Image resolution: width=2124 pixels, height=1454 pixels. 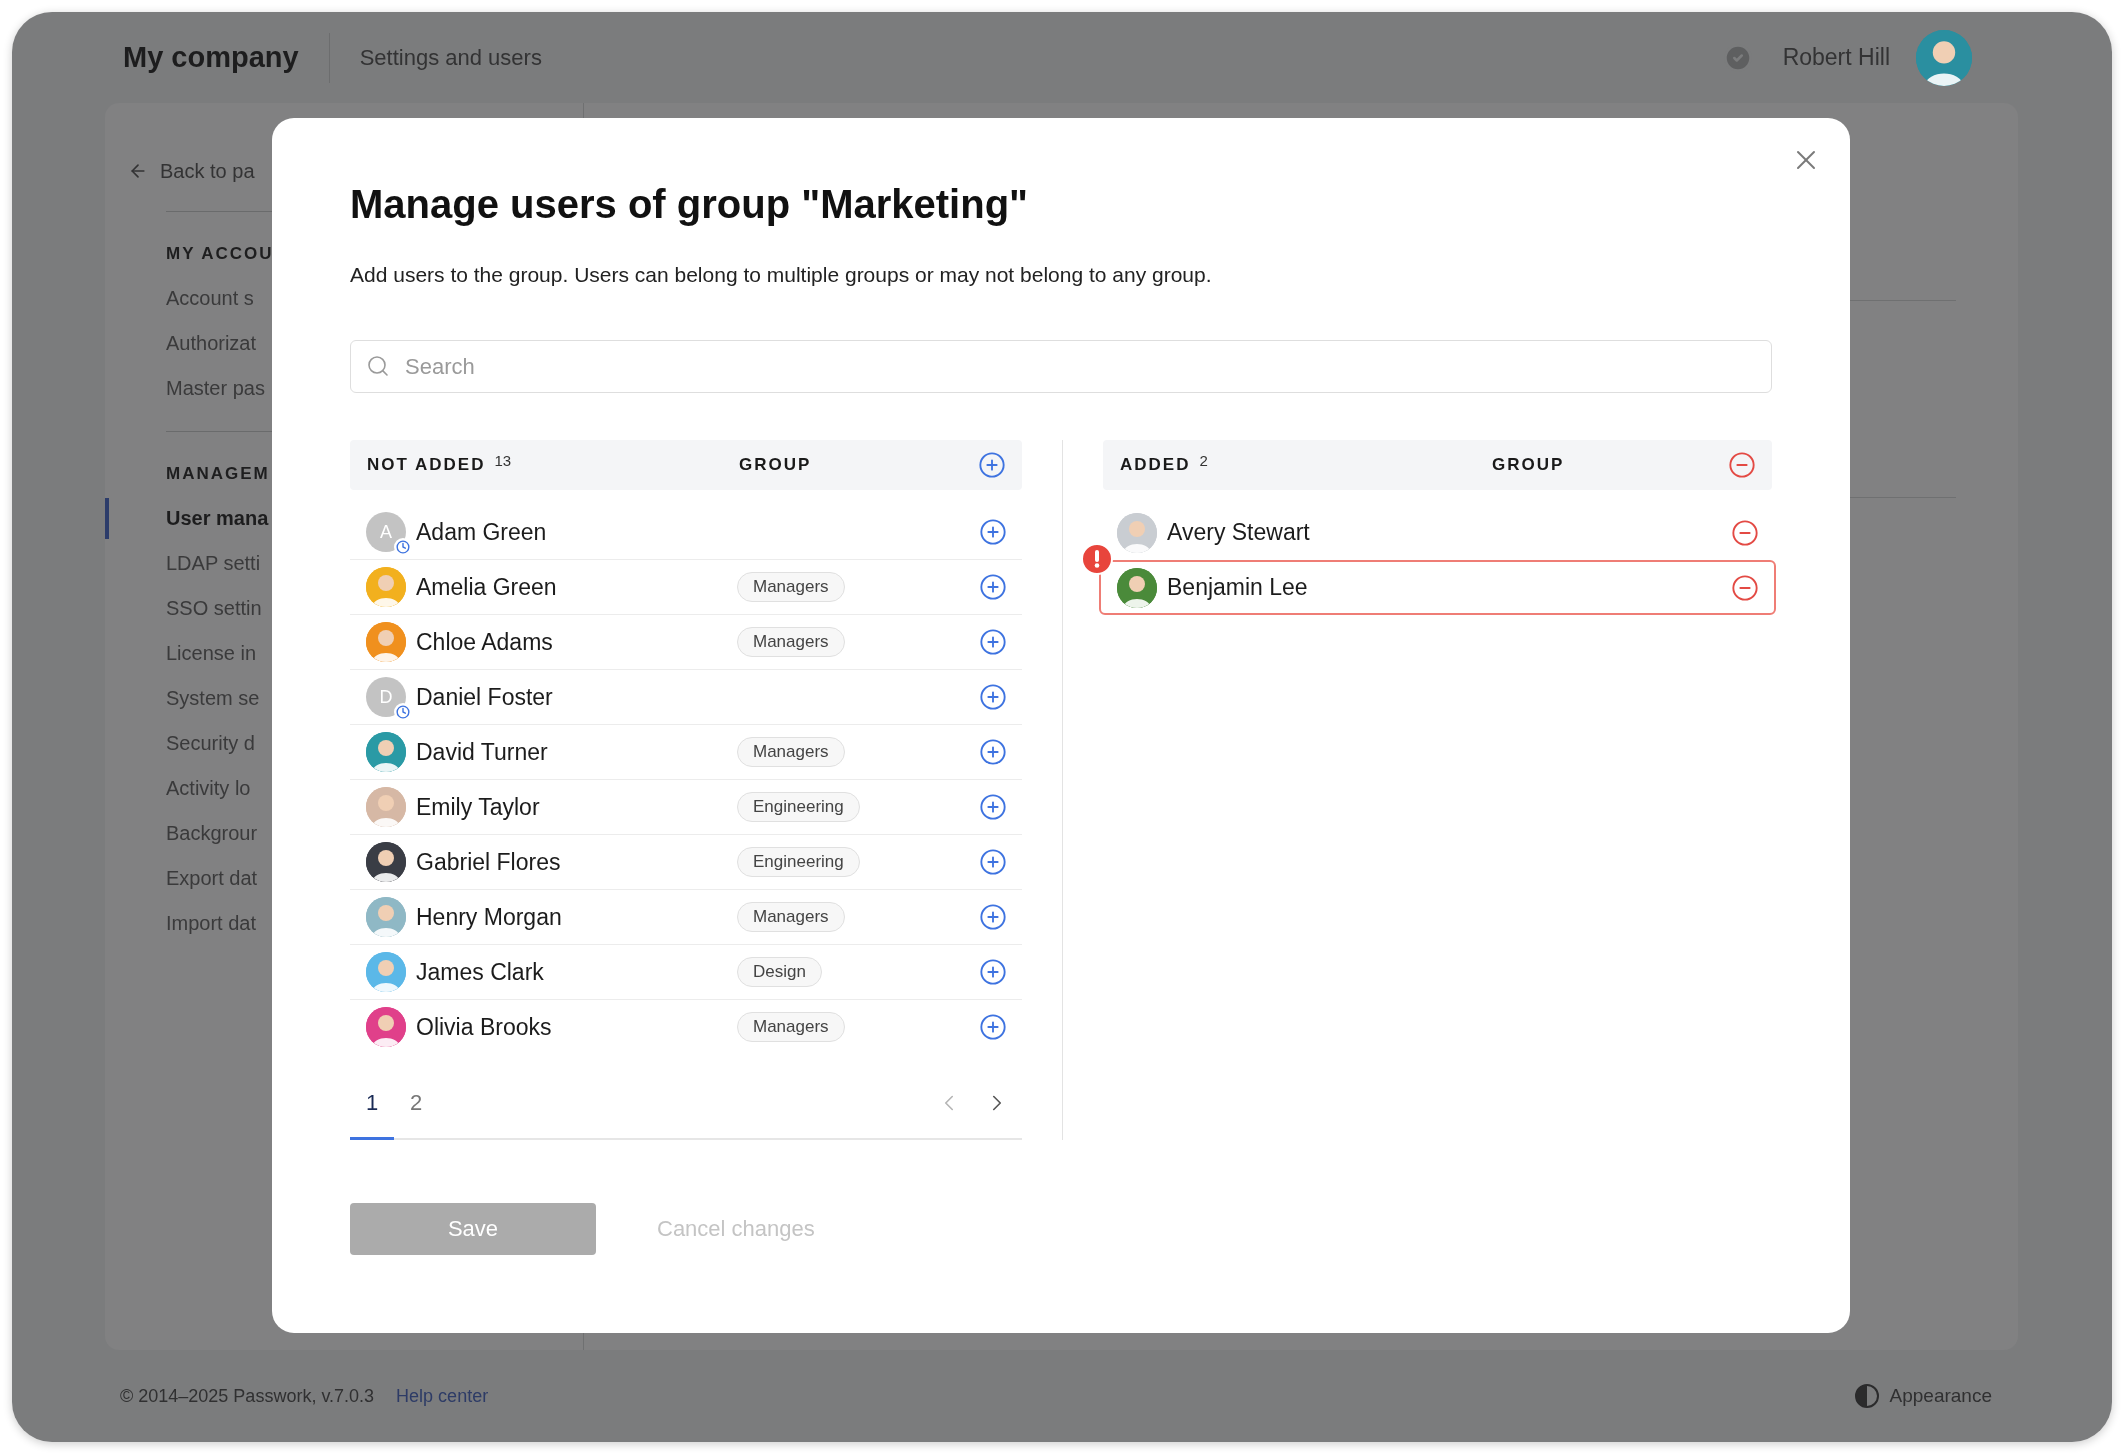 I want to click on user-name: Chloe Adams, so click(x=485, y=642).